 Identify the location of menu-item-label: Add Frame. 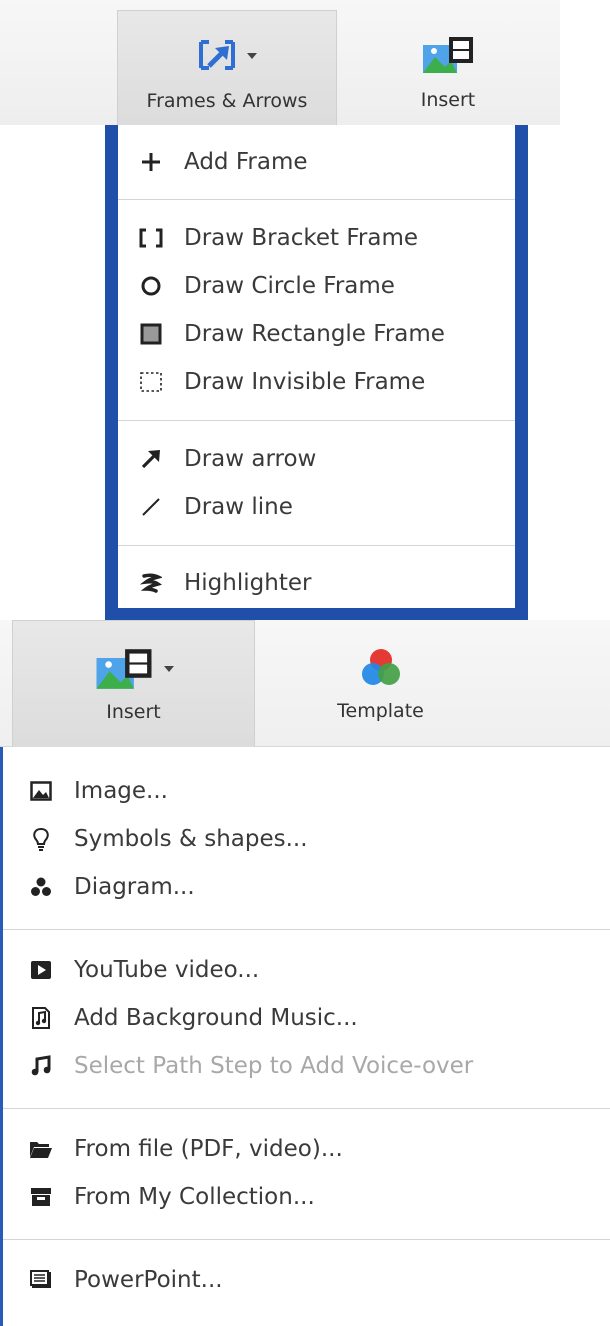
(246, 162).